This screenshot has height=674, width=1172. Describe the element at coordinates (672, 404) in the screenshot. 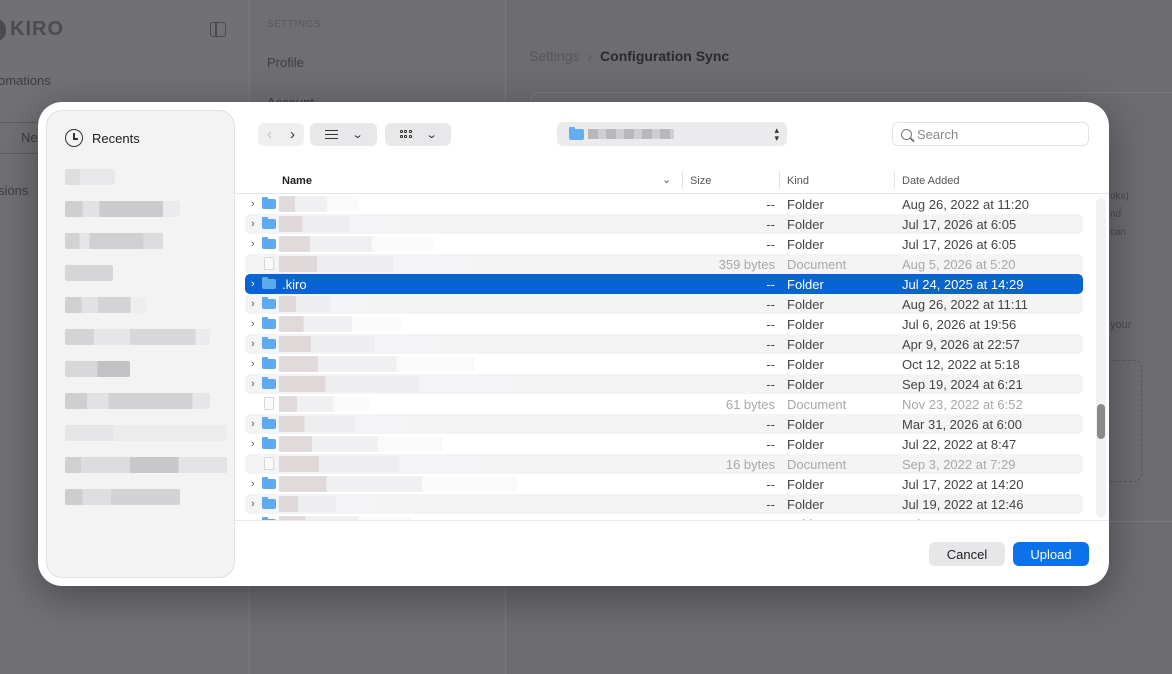

I see `file-row: 61 bytes Document Nov 23, 2022 at 6:52` at that location.